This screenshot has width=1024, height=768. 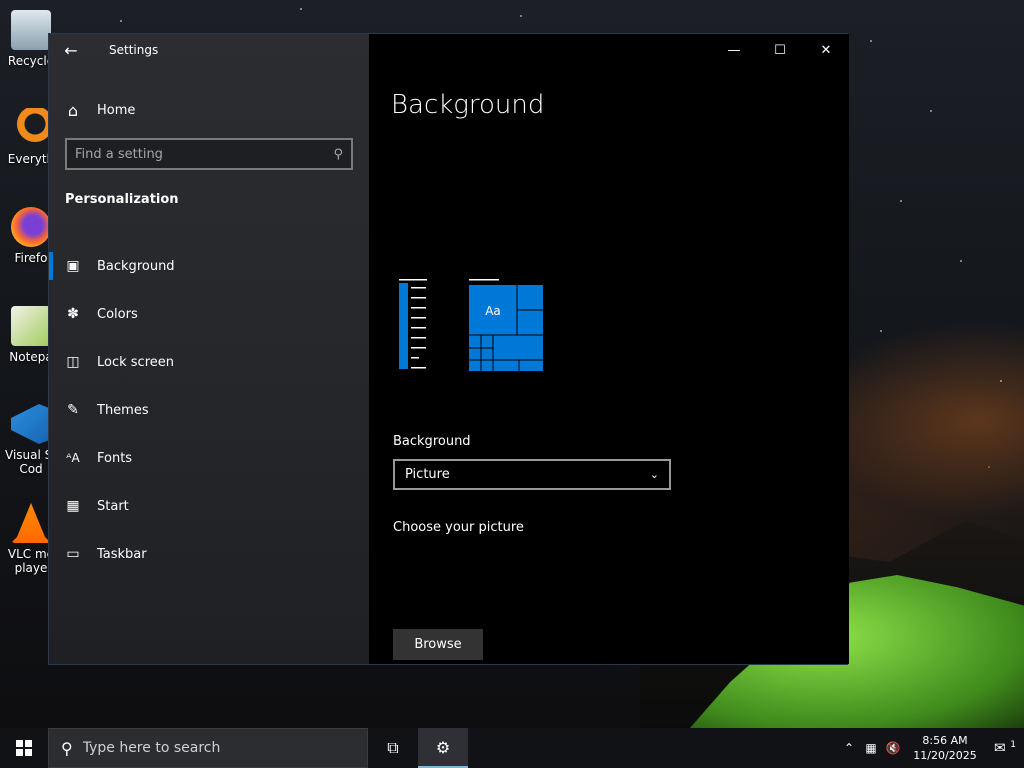 What do you see at coordinates (73, 266) in the screenshot?
I see `picture-icon: ▣` at bounding box center [73, 266].